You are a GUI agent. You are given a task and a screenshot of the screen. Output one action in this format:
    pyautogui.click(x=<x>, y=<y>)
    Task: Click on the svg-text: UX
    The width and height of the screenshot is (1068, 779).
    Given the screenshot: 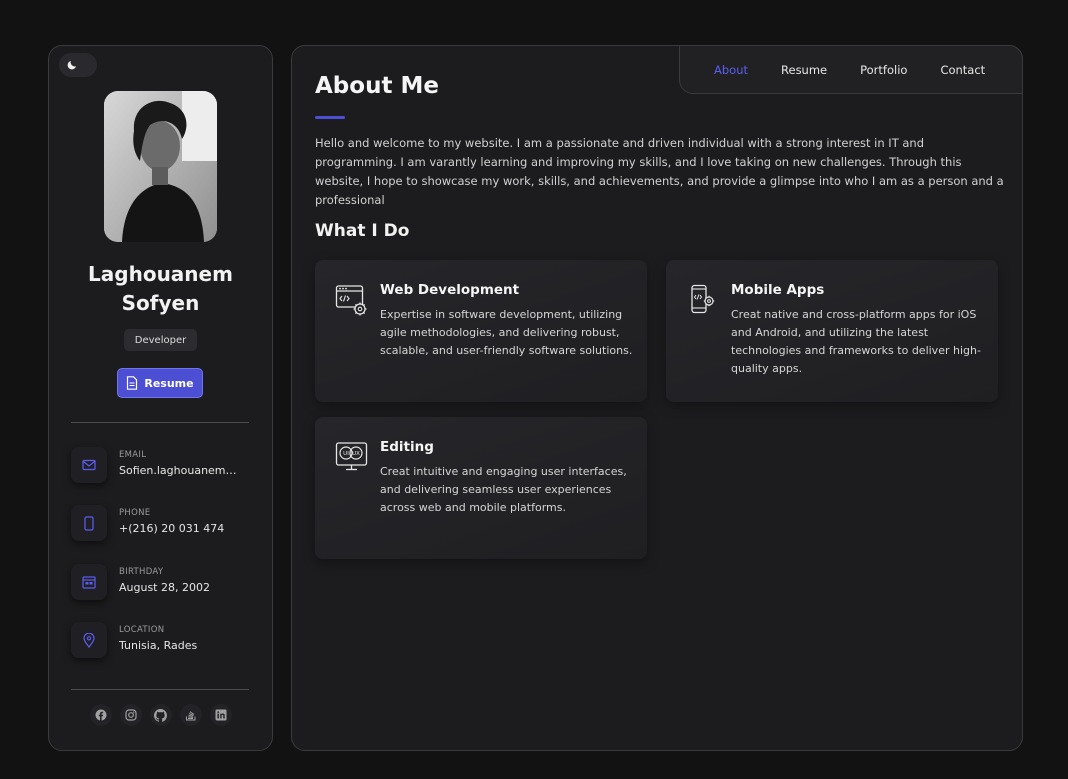 What is the action you would take?
    pyautogui.click(x=356, y=454)
    